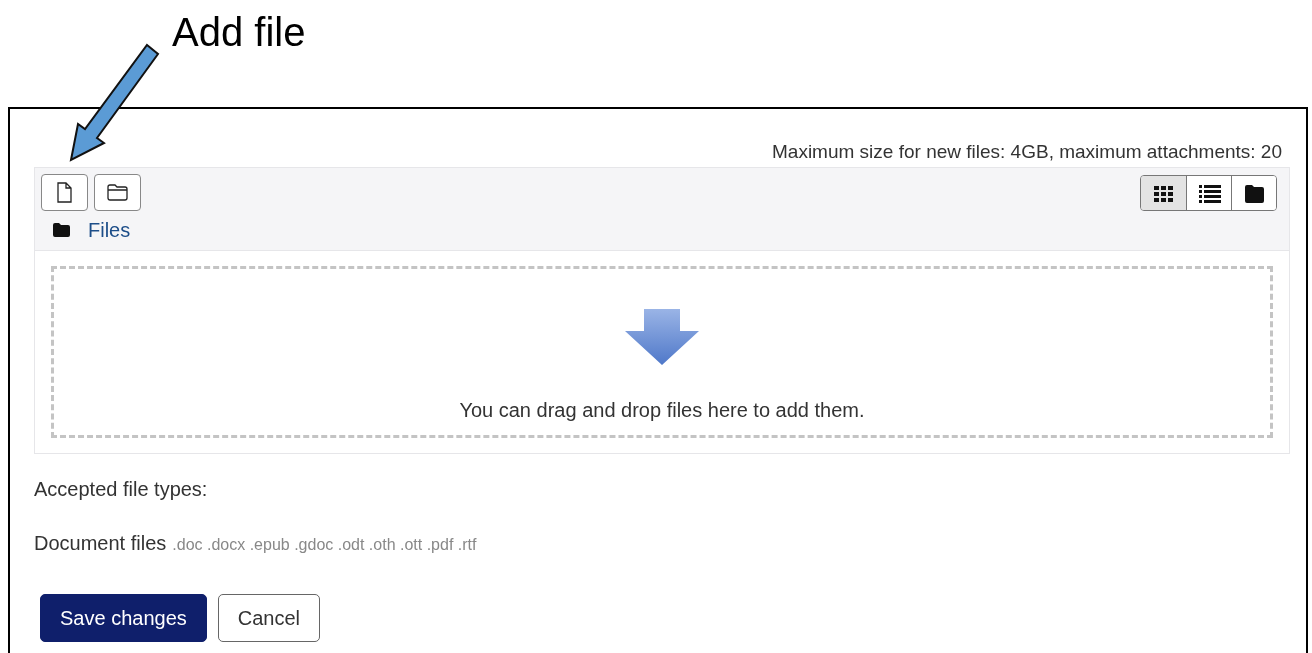 The width and height of the screenshot is (1312, 653). I want to click on icon-view-button, so click(1163, 193).